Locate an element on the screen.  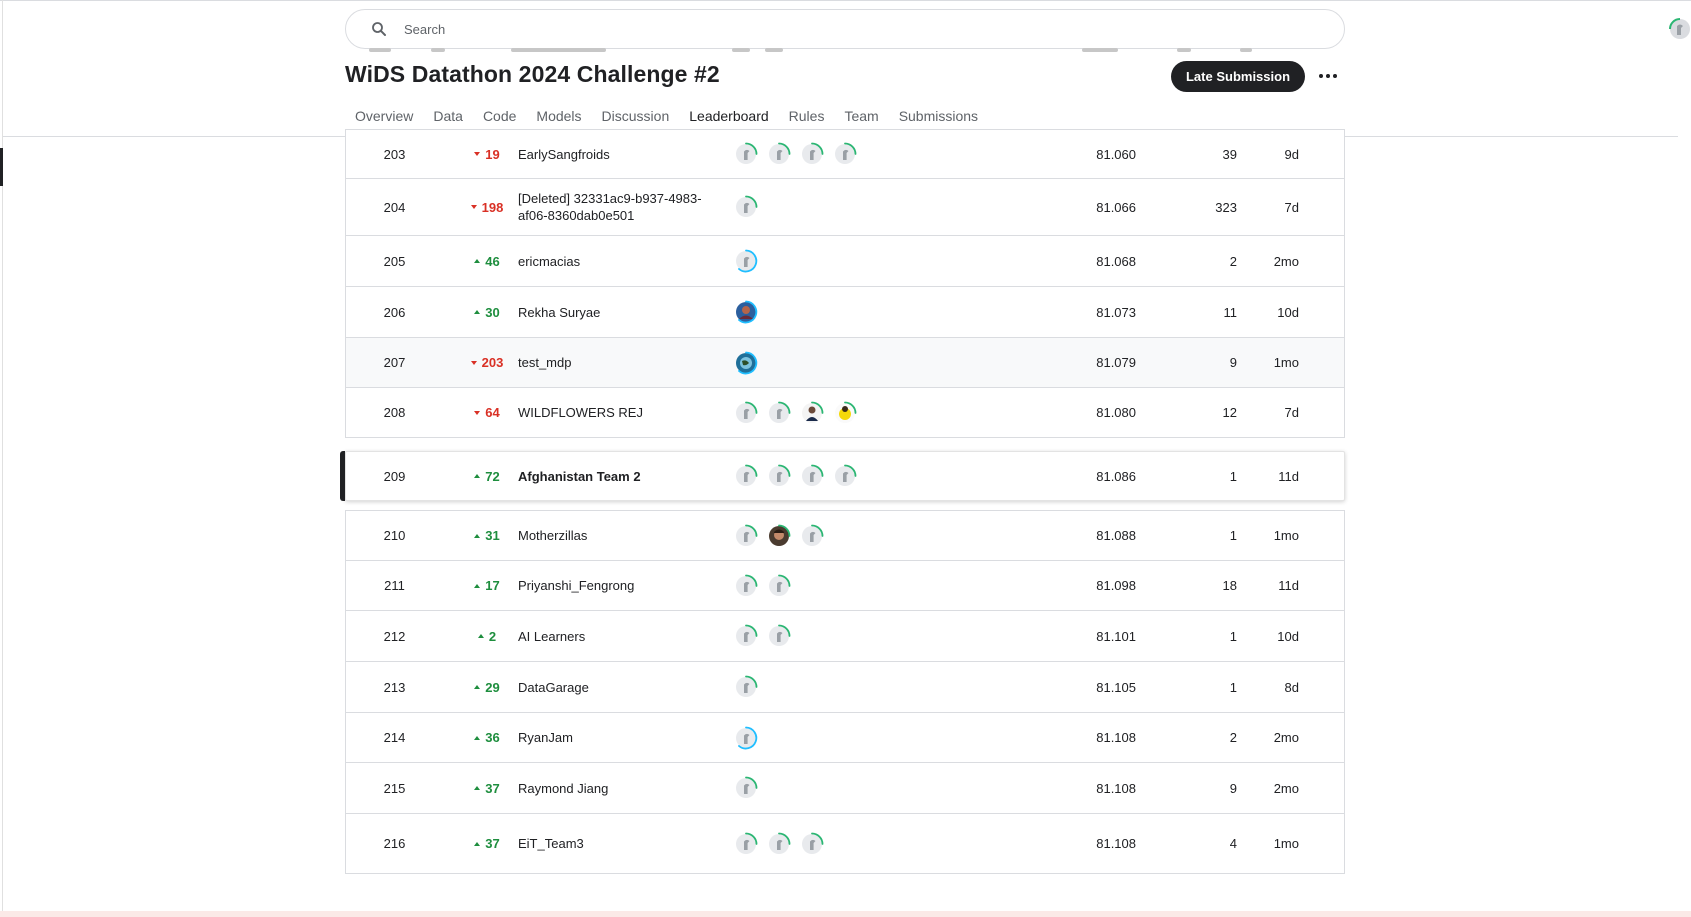
score-cell: 81.066 is located at coordinates (1116, 207).